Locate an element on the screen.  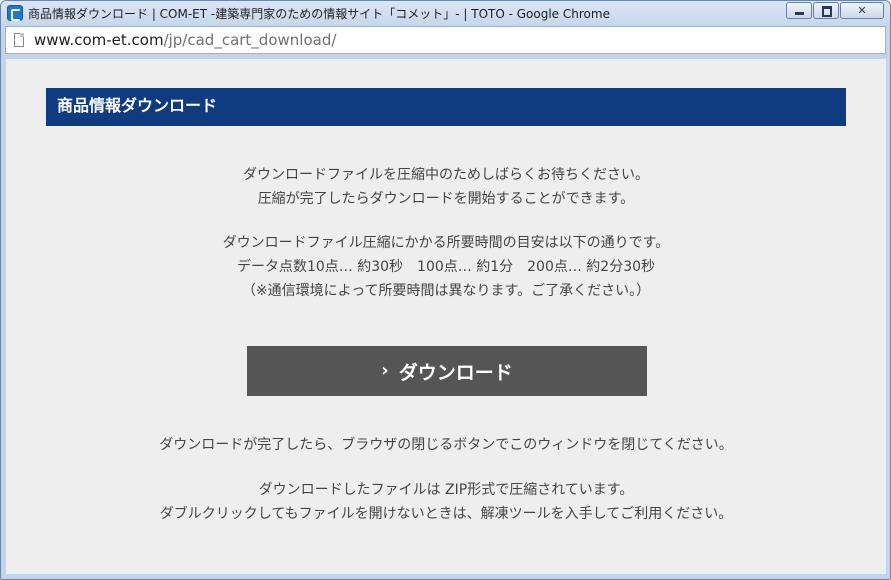
url-text: www.com-et.com/jp/cad_cart_download/ is located at coordinates (185, 40).